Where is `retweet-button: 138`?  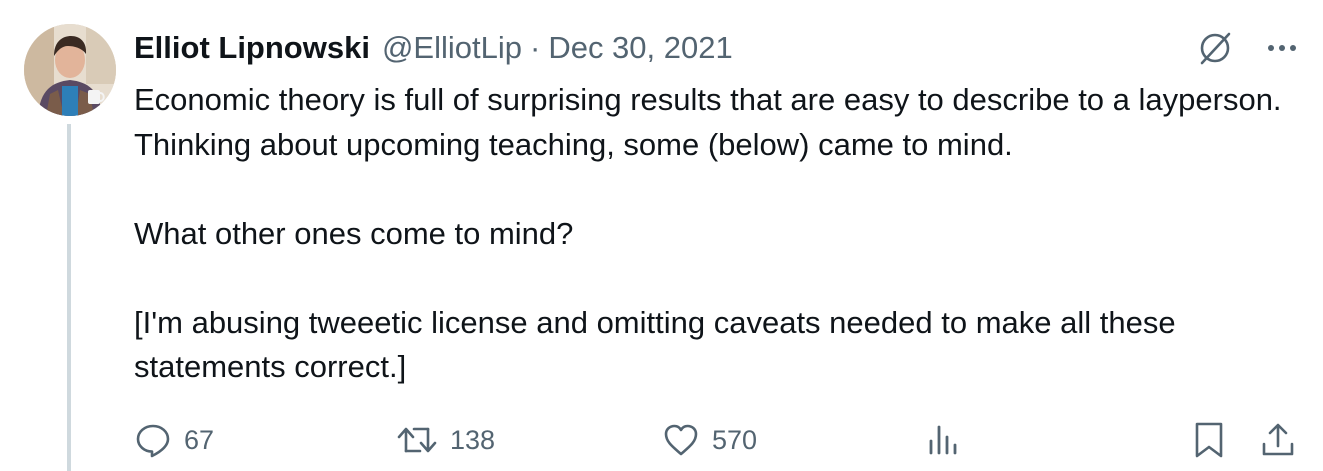 retweet-button: 138 is located at coordinates (445, 440).